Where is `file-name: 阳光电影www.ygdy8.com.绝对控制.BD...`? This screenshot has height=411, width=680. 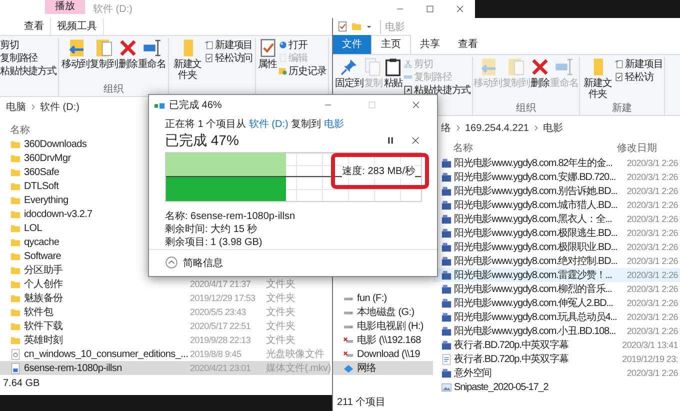
file-name: 阳光电影www.ygdy8.com.绝对控制.BD... is located at coordinates (536, 261).